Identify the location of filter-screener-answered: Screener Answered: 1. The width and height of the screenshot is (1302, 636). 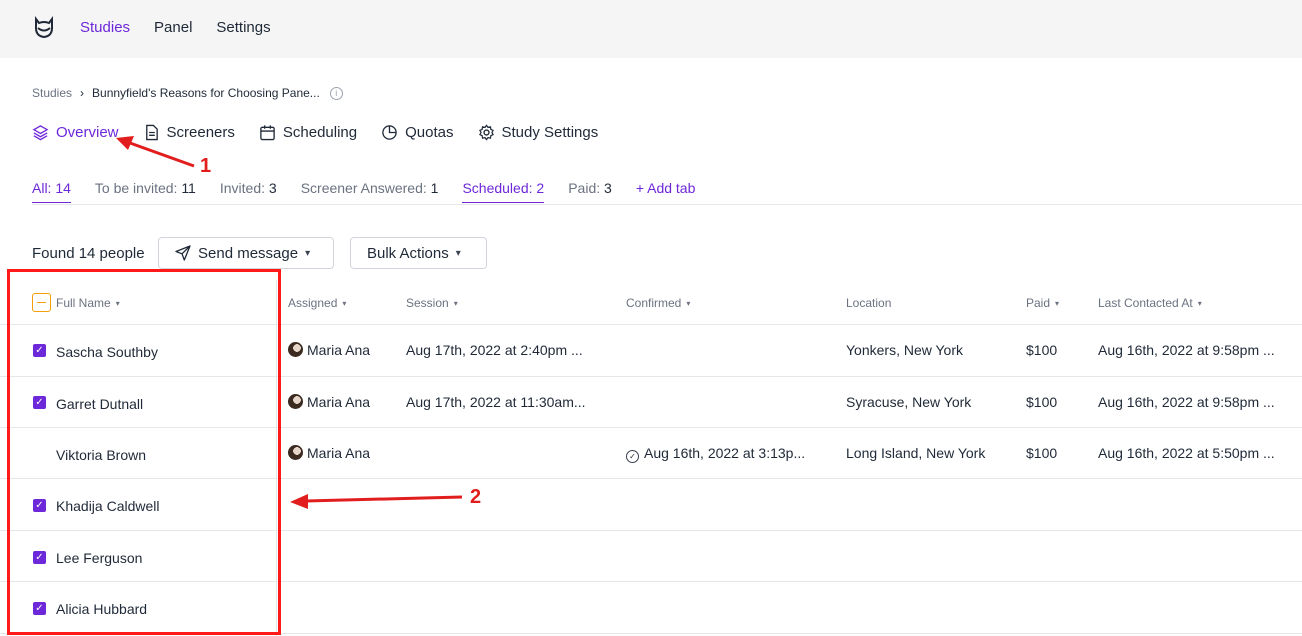
(370, 191).